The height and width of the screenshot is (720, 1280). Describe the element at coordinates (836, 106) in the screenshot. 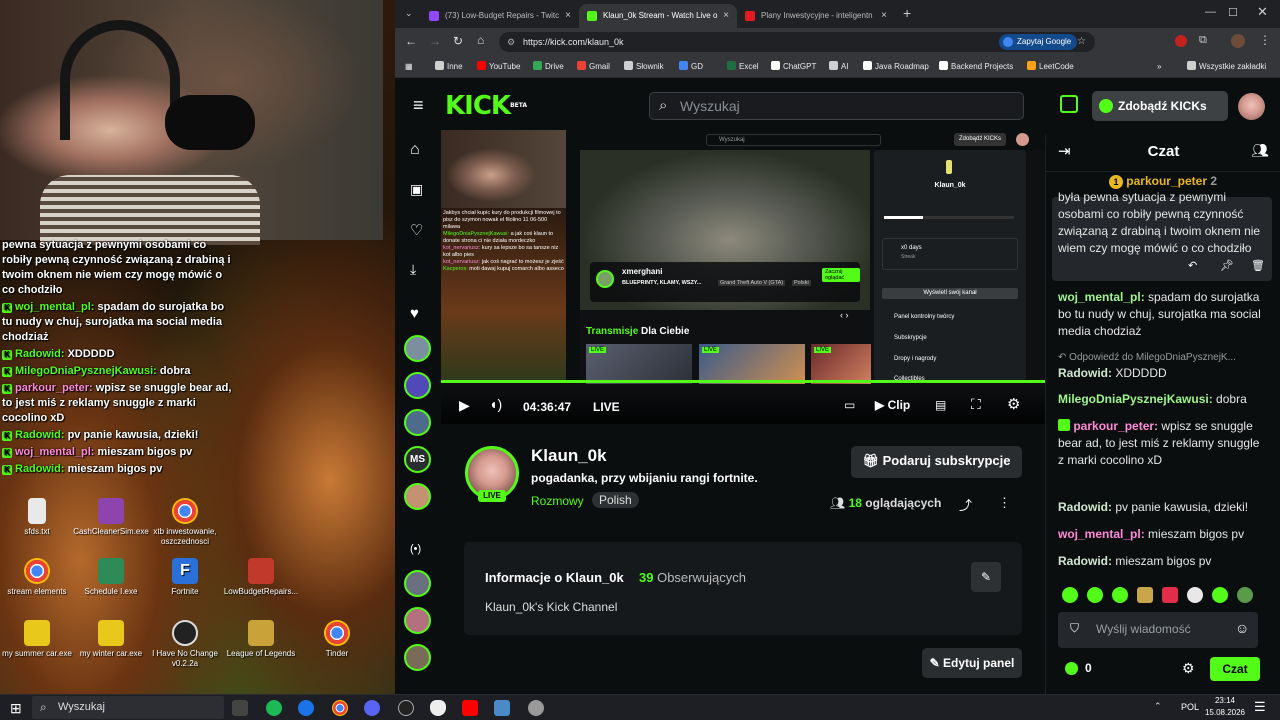

I see `search-input: ⌕ Wyszukaj` at that location.